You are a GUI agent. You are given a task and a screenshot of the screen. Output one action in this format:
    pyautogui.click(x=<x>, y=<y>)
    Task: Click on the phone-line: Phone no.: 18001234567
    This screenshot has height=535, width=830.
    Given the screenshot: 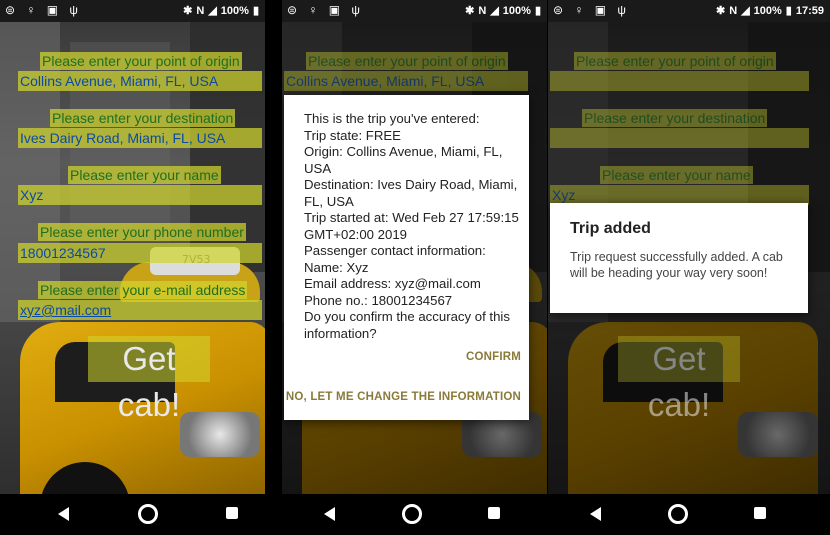 What is the action you would take?
    pyautogui.click(x=378, y=300)
    